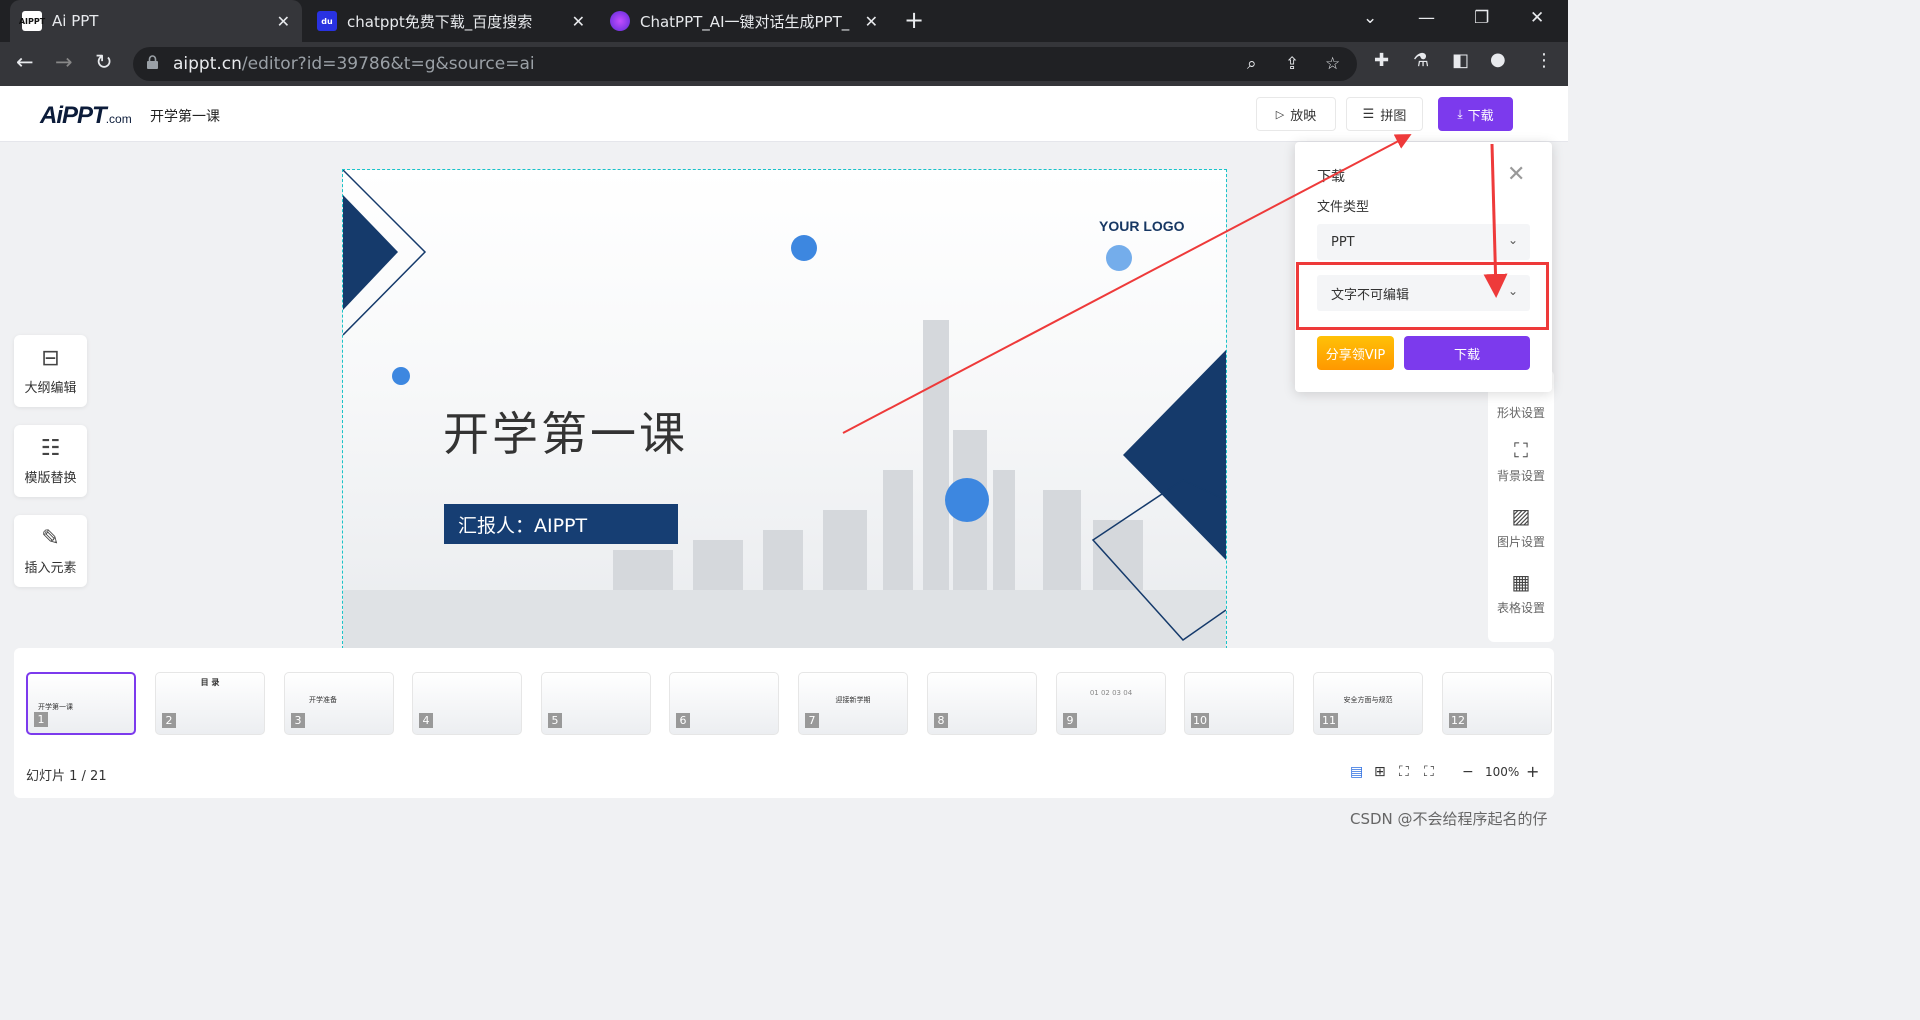 This screenshot has height=1020, width=1920. What do you see at coordinates (1521, 450) in the screenshot?
I see `background-settings-icon: ⛶` at bounding box center [1521, 450].